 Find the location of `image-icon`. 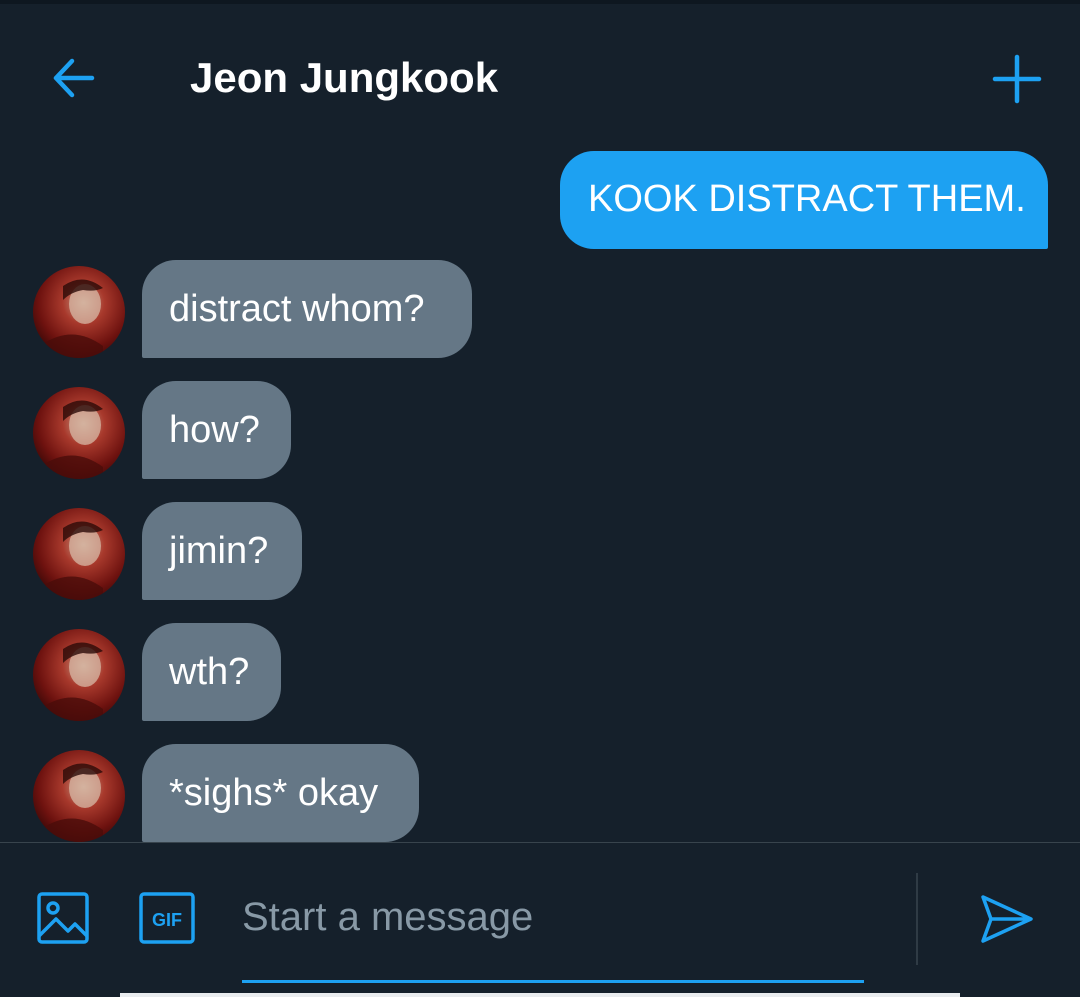

image-icon is located at coordinates (63, 918).